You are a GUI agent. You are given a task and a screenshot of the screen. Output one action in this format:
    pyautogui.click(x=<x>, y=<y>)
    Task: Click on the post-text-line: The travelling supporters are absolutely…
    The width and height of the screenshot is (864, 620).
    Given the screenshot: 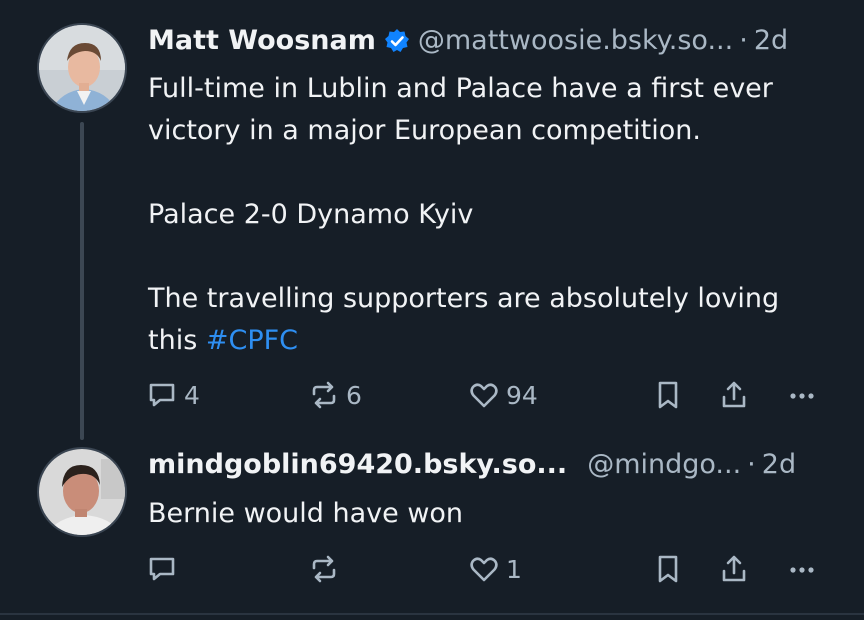 What is the action you would take?
    pyautogui.click(x=464, y=298)
    